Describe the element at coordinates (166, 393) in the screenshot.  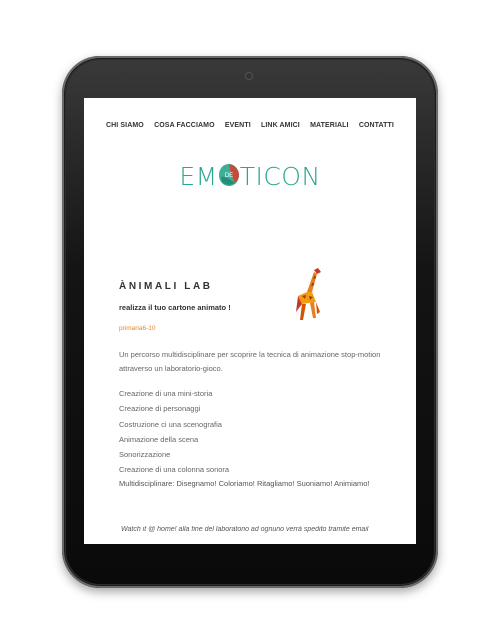
I see `list-item: Creazione di una mini-storia` at that location.